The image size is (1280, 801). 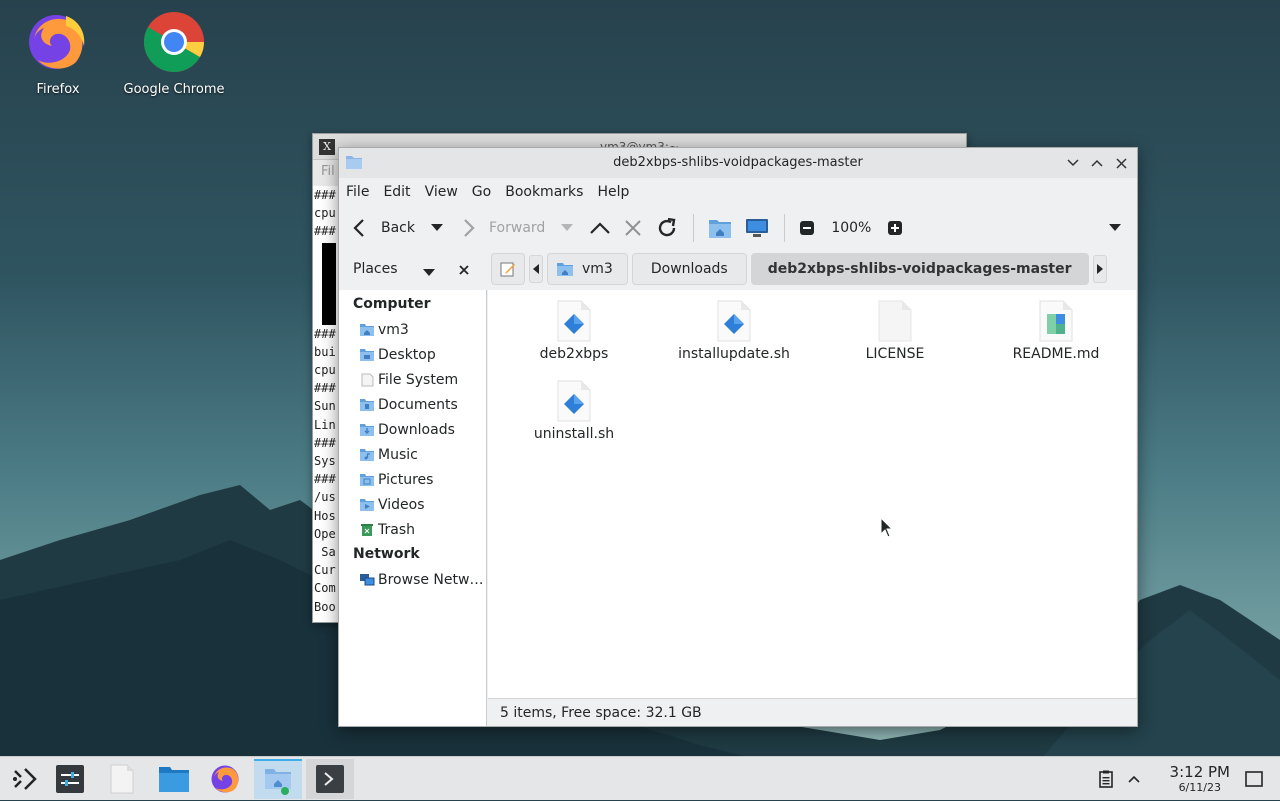 What do you see at coordinates (812, 712) in the screenshot?
I see `status-bar: 5 items, Free space: 32.1 GB` at bounding box center [812, 712].